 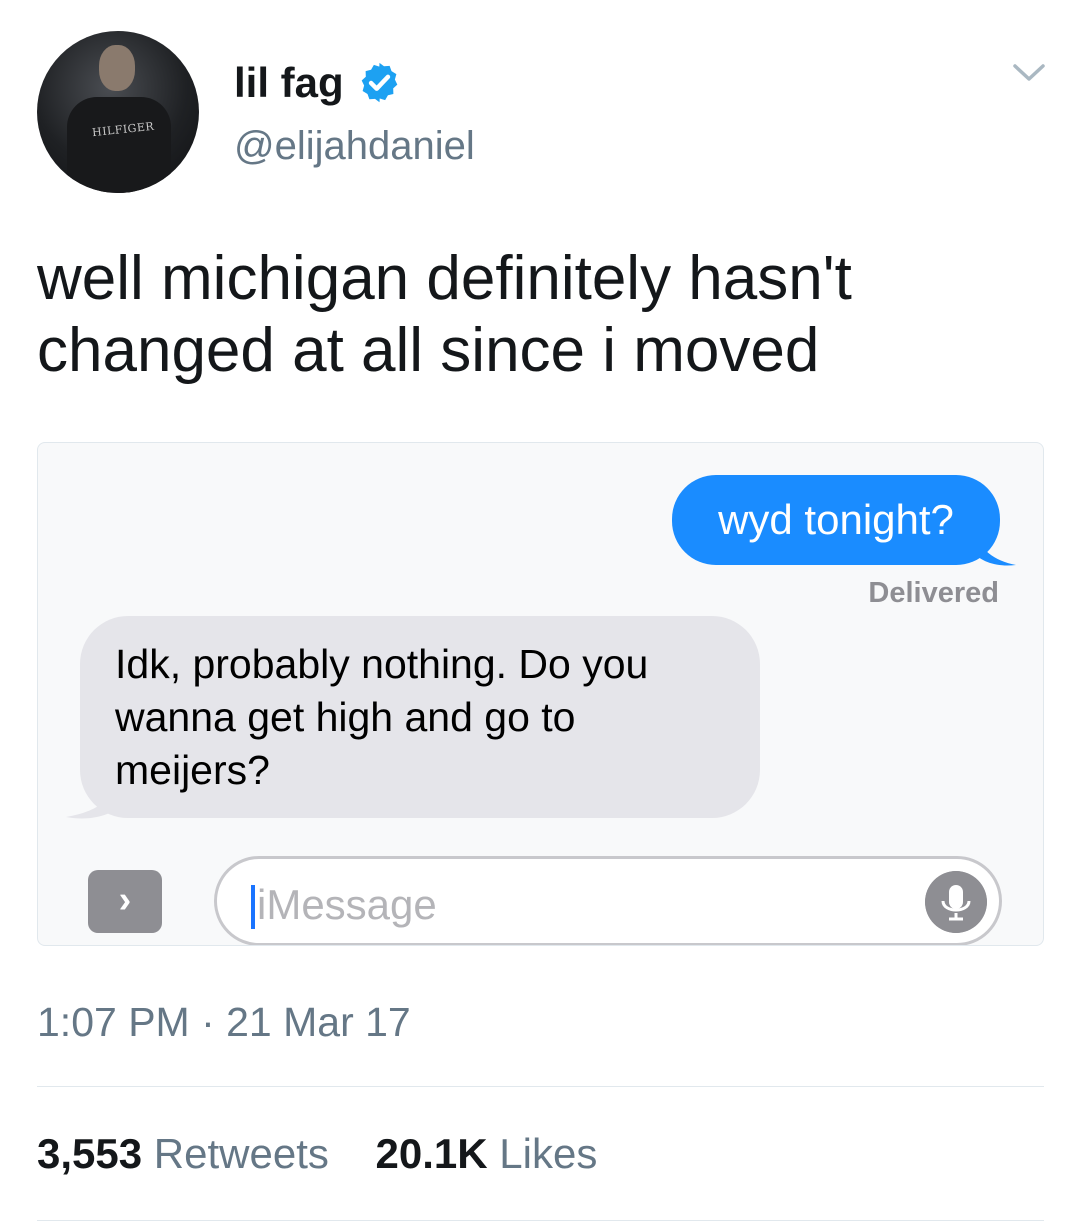 What do you see at coordinates (289, 83) in the screenshot?
I see `display-name: lil fag` at bounding box center [289, 83].